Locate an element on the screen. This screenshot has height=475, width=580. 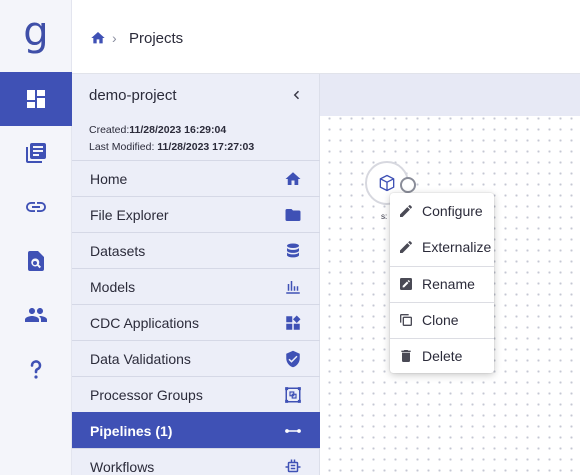
nav-item-pipelines: Pipelines (1) is located at coordinates (196, 430).